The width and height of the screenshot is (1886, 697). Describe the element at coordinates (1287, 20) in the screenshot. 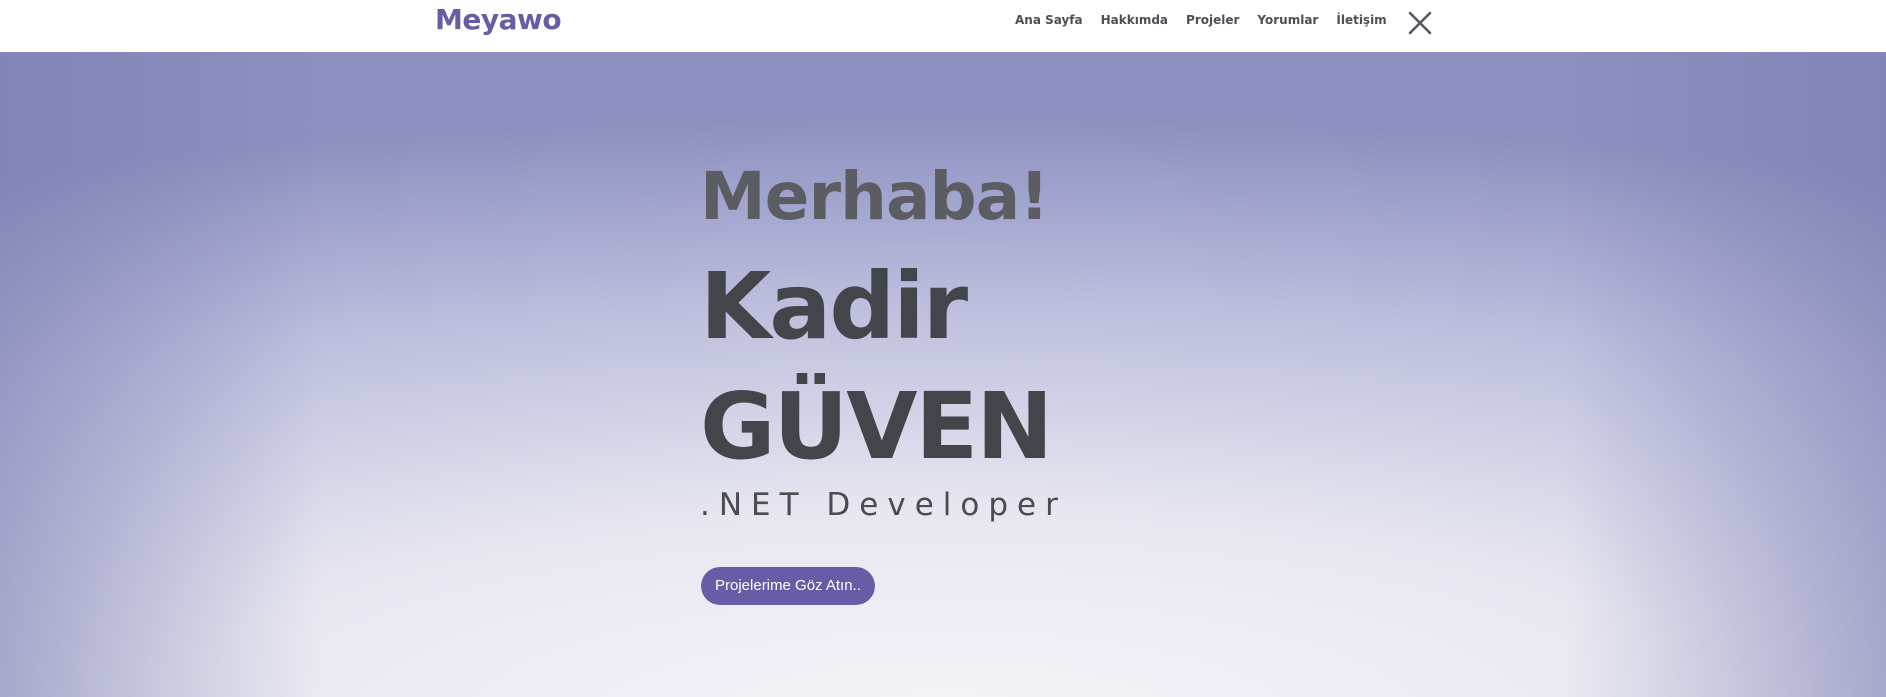

I see `nav-item-yorumlar: Yorumlar` at that location.